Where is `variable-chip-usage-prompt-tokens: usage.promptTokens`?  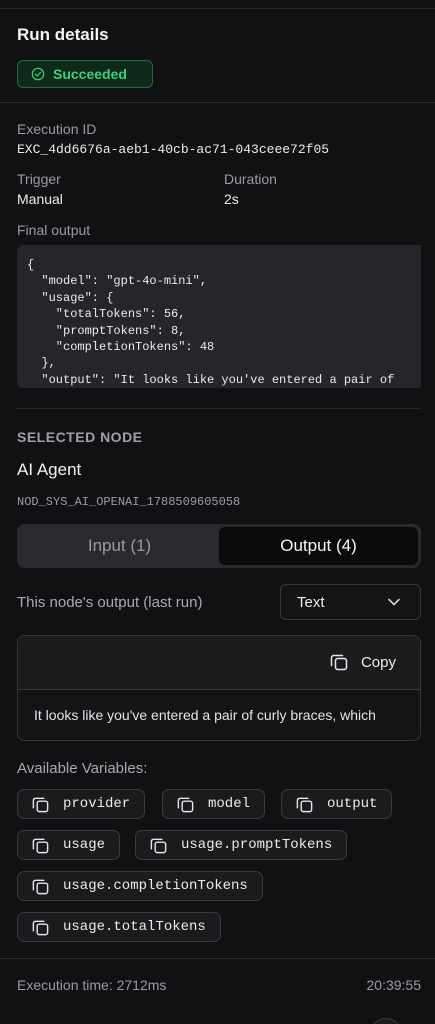 variable-chip-usage-prompt-tokens: usage.promptTokens is located at coordinates (241, 845).